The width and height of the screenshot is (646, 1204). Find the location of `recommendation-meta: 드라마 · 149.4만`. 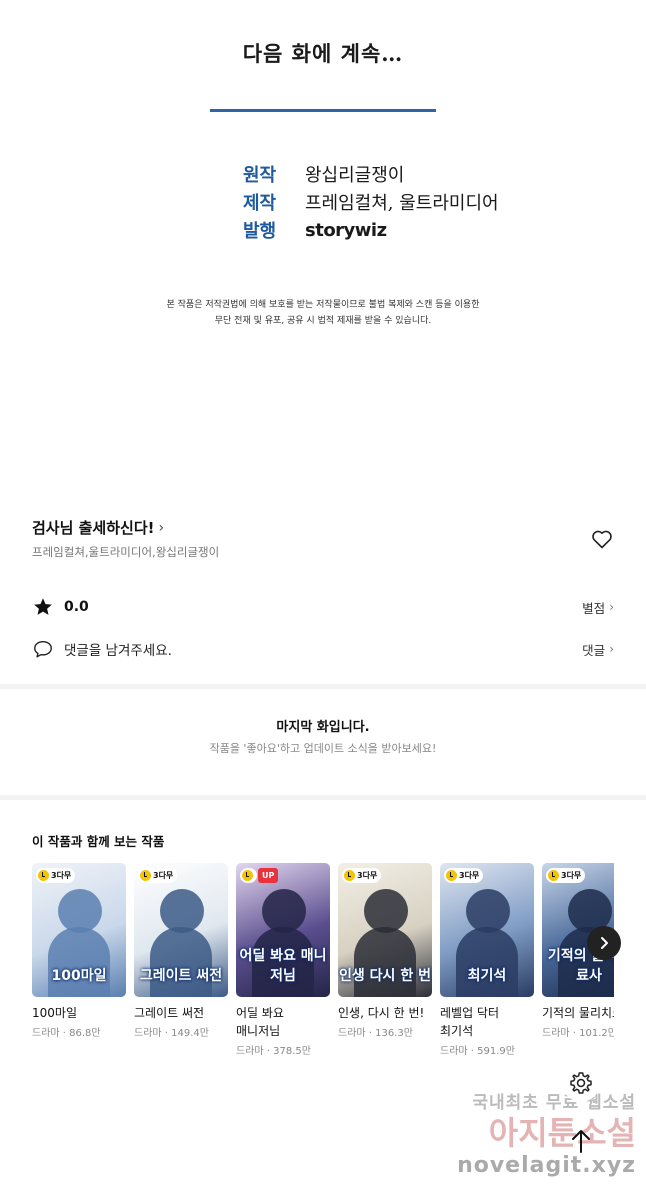

recommendation-meta: 드라마 · 149.4만 is located at coordinates (181, 1031).